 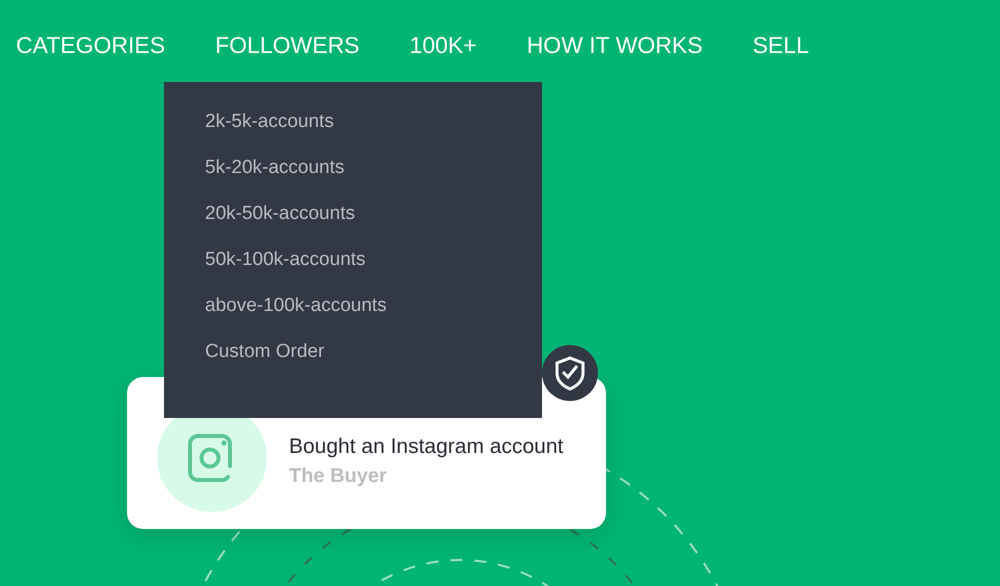 I want to click on dropdown-item: 50k-100k-accounts, so click(x=285, y=260).